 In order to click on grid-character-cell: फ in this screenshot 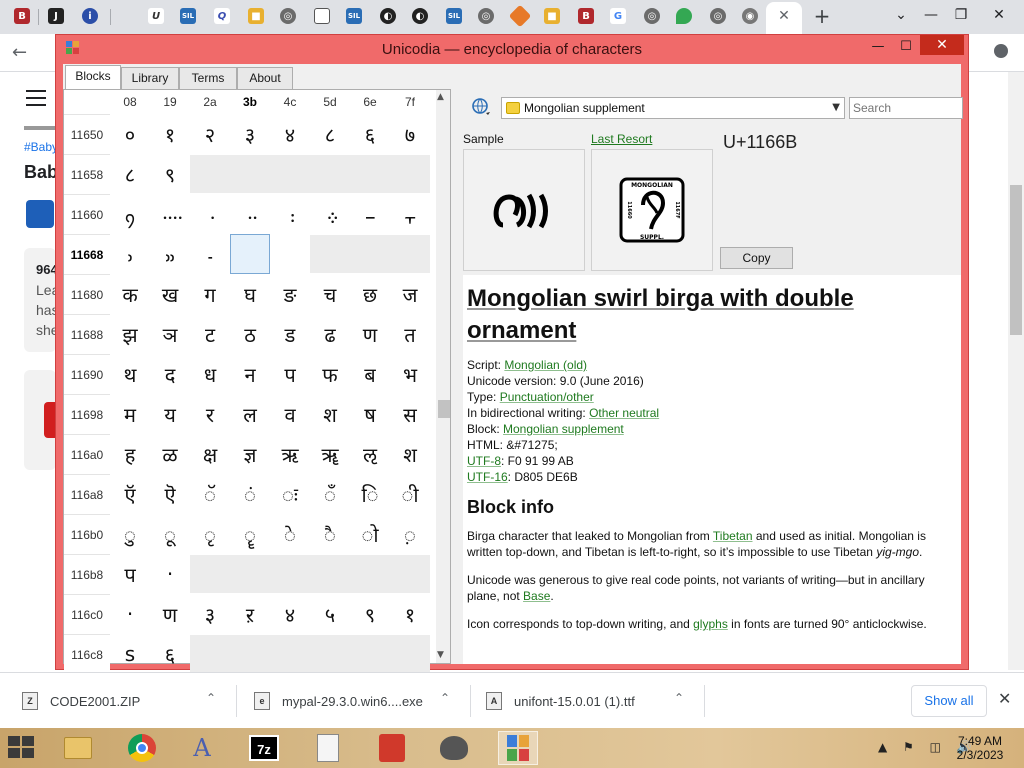, I will do `click(330, 374)`.